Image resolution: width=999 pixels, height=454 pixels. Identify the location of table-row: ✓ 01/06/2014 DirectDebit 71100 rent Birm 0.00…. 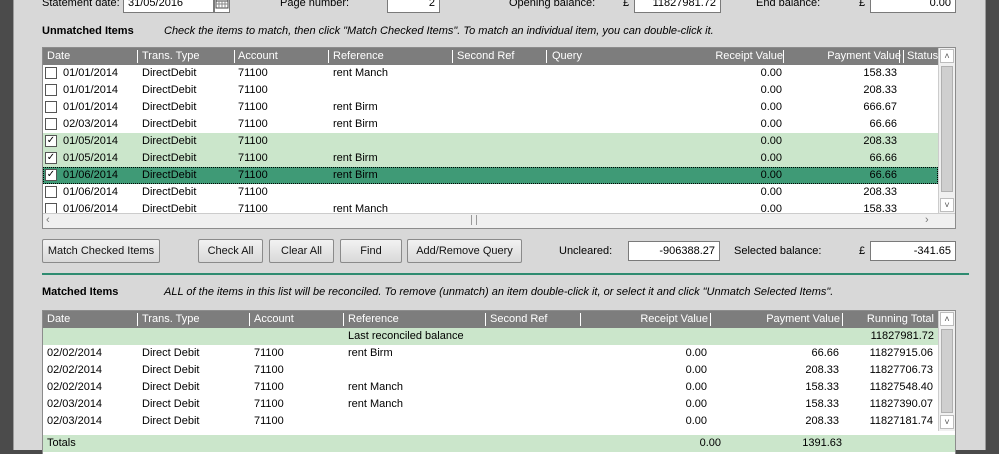
(490, 175).